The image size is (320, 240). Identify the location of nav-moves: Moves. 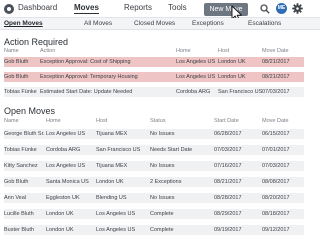
(86, 8).